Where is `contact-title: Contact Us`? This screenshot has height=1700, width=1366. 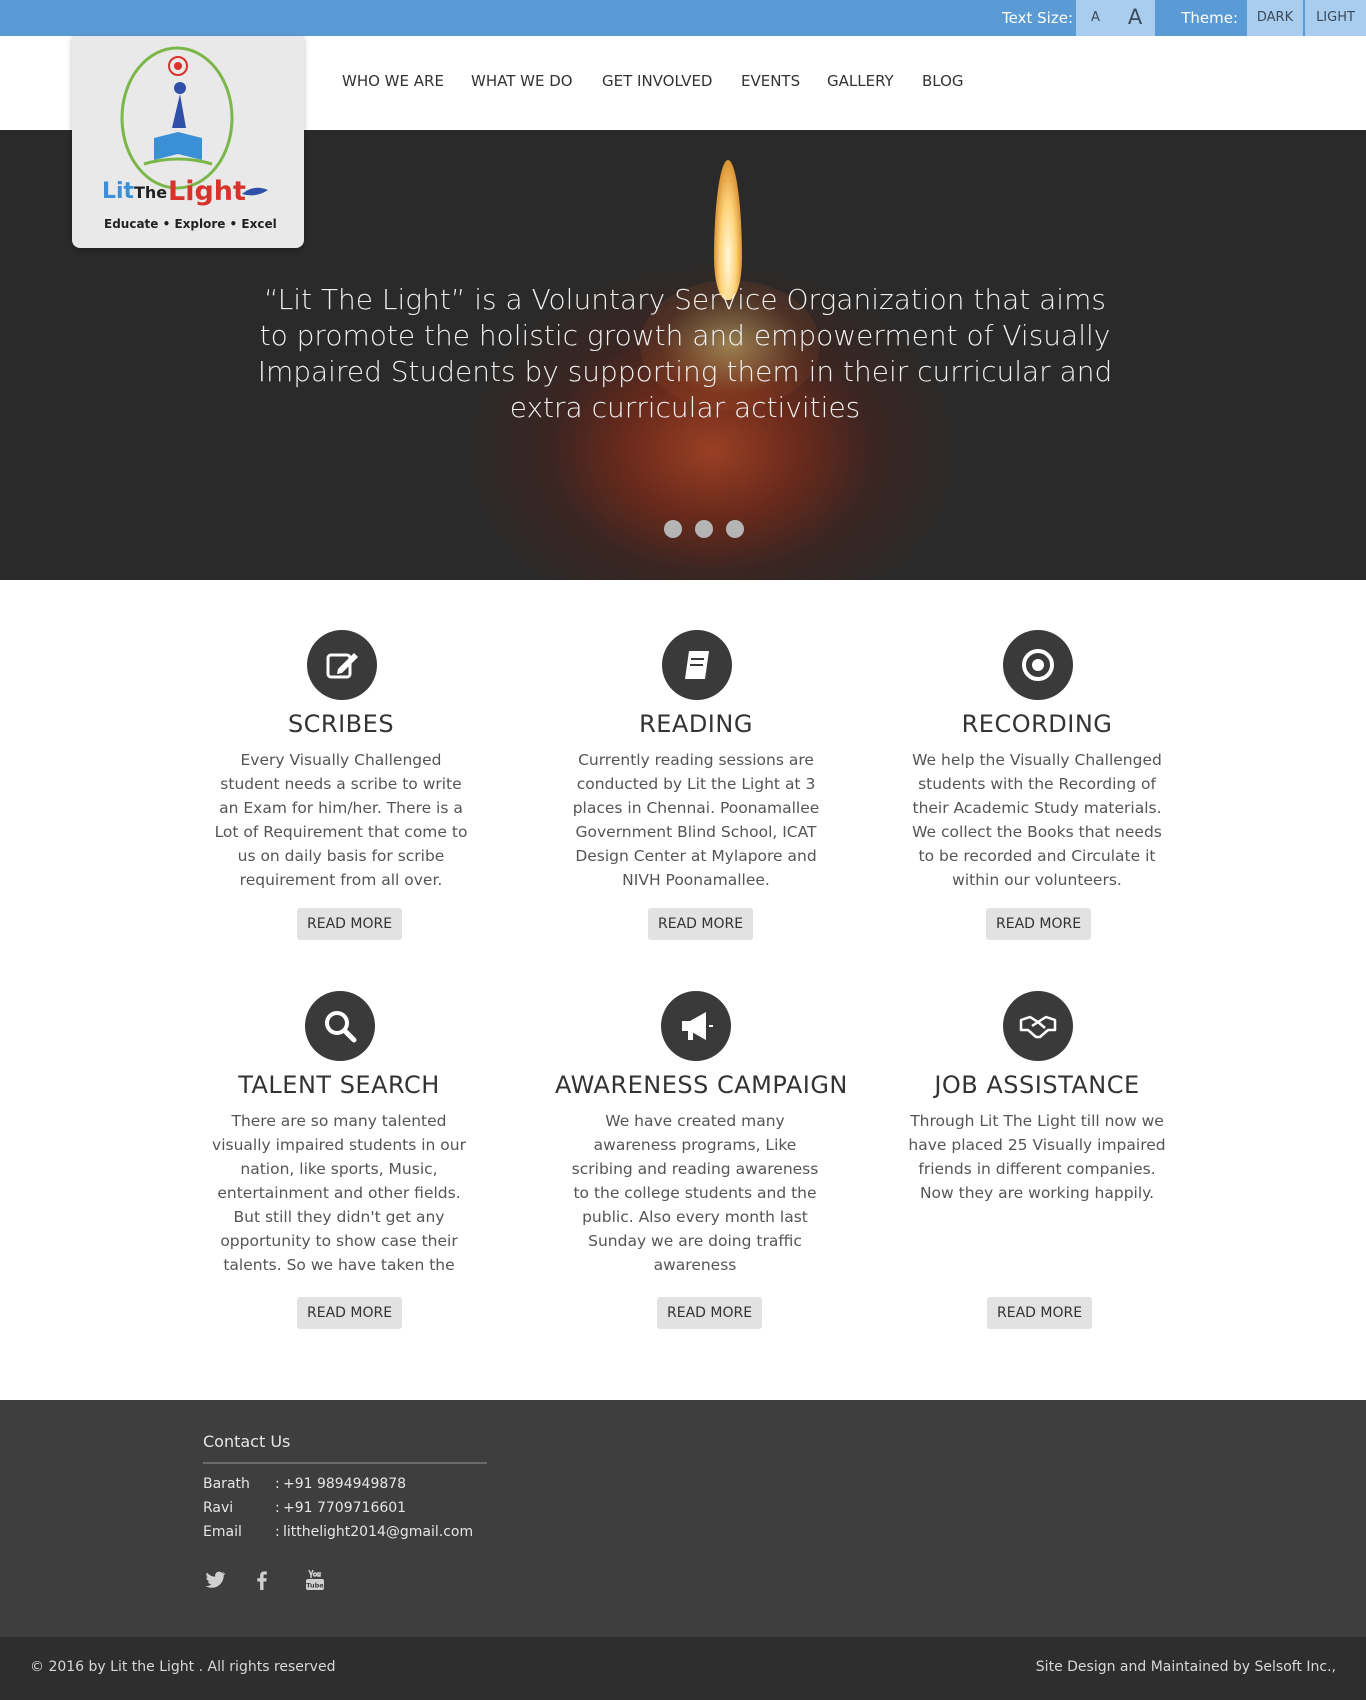 contact-title: Contact Us is located at coordinates (247, 1441).